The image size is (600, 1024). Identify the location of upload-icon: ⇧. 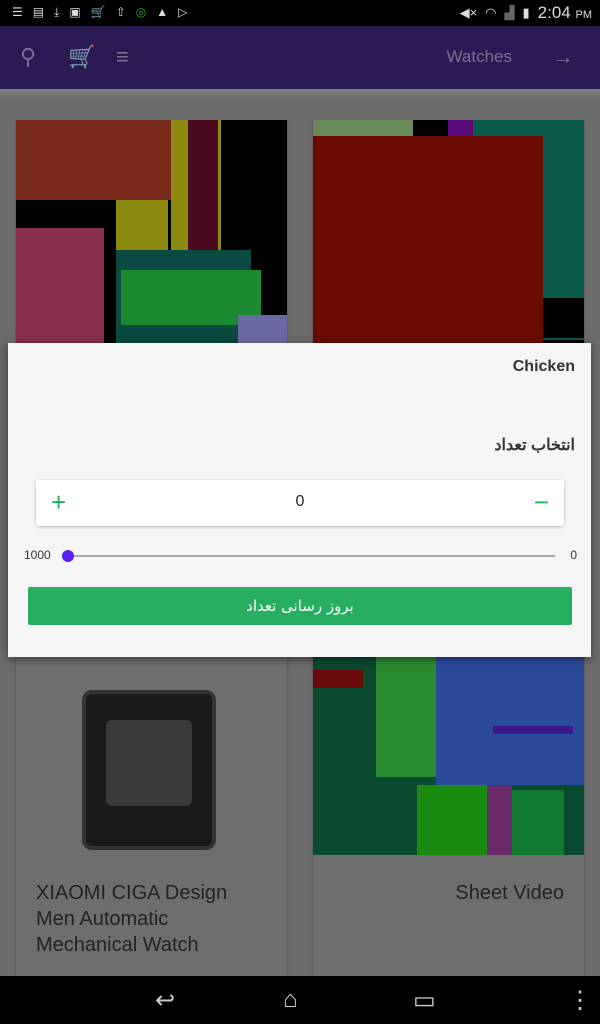
(120, 12).